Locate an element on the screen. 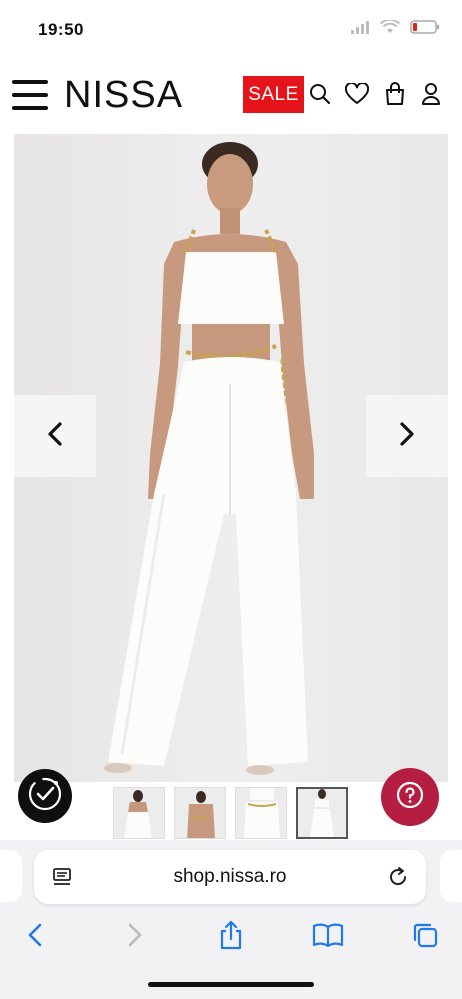 The height and width of the screenshot is (999, 462). battery-icon is located at coordinates (425, 29).